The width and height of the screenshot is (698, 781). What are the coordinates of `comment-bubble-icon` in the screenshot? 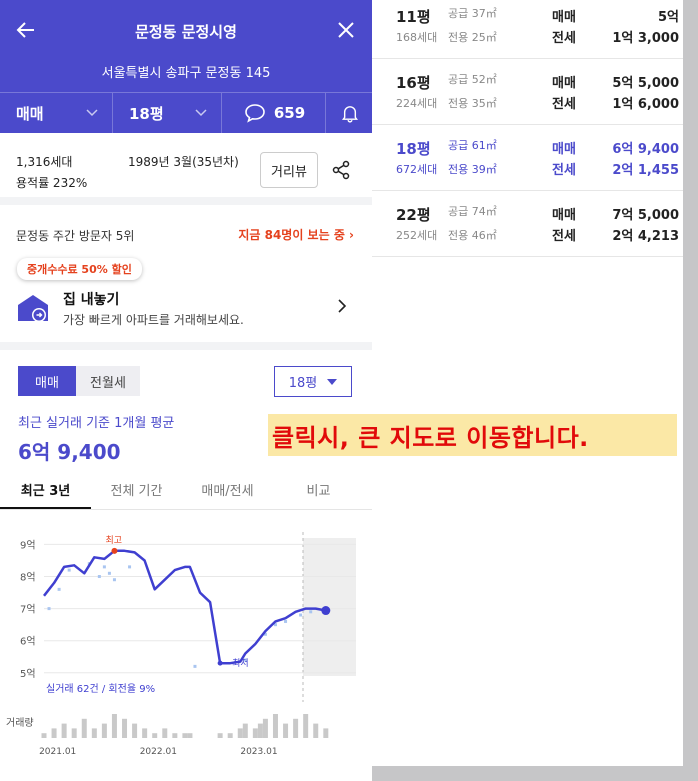 It's located at (255, 113).